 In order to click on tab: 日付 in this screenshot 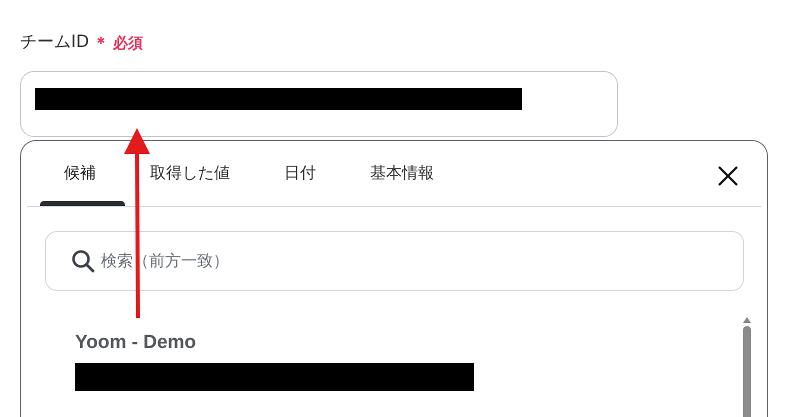, I will do `click(300, 173)`.